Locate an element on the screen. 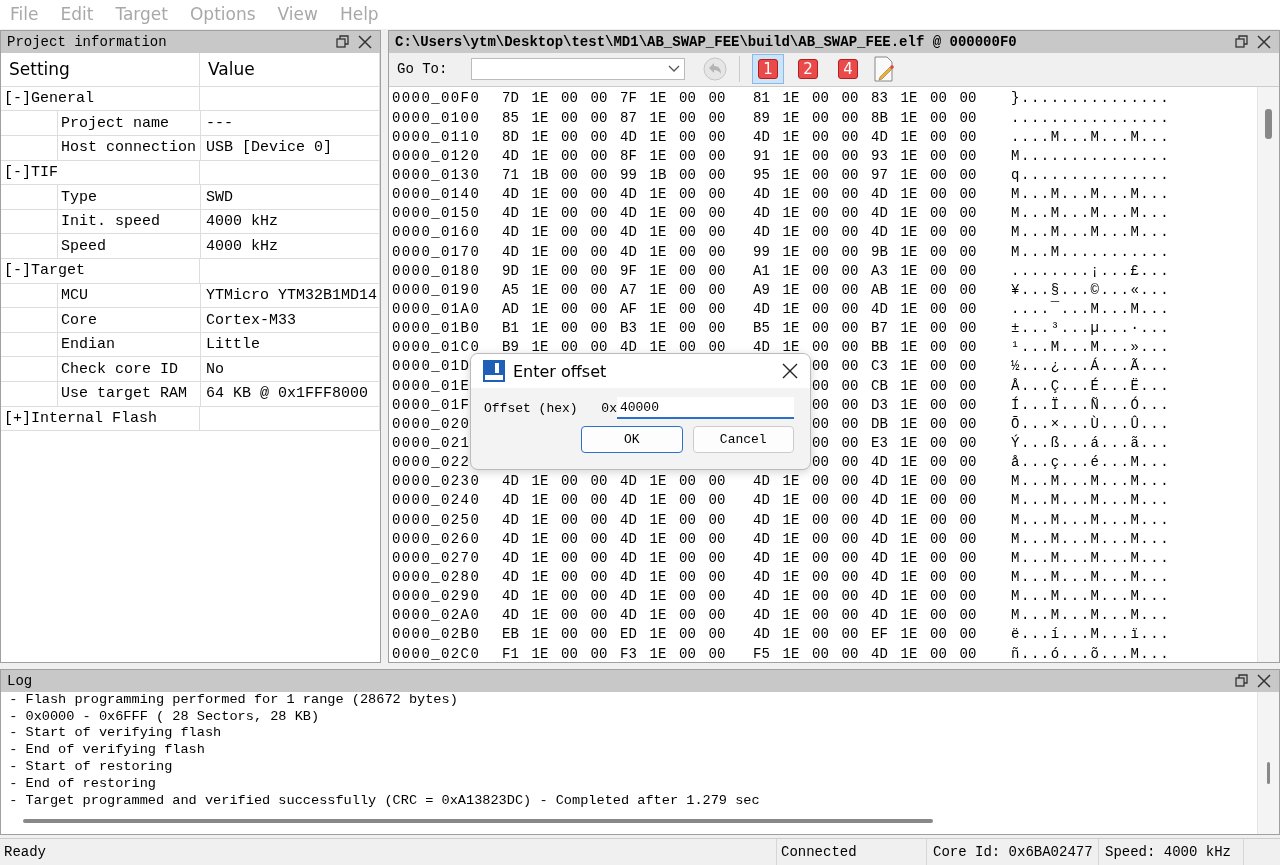 This screenshot has height=865, width=1280. byte-cell-text: A3 is located at coordinates (880, 270).